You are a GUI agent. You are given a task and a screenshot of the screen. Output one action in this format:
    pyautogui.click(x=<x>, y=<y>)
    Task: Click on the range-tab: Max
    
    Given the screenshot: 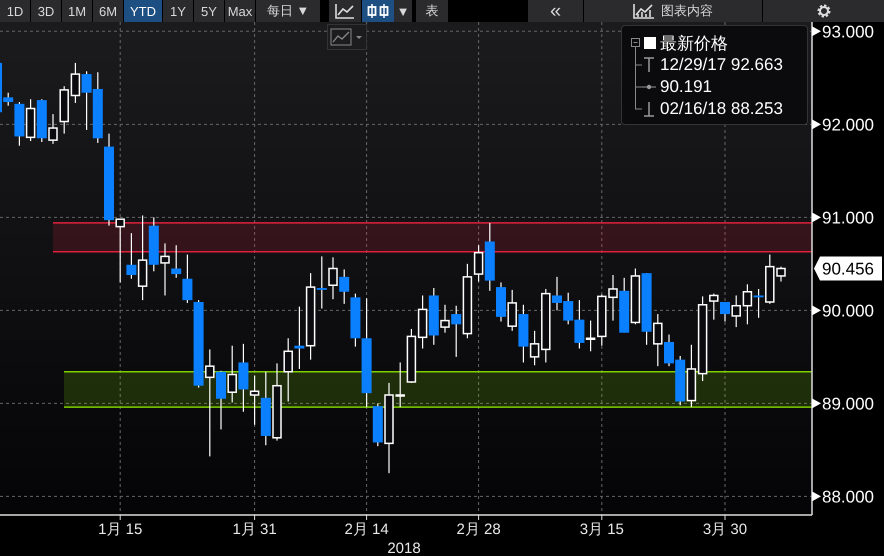 What is the action you would take?
    pyautogui.click(x=240, y=11)
    